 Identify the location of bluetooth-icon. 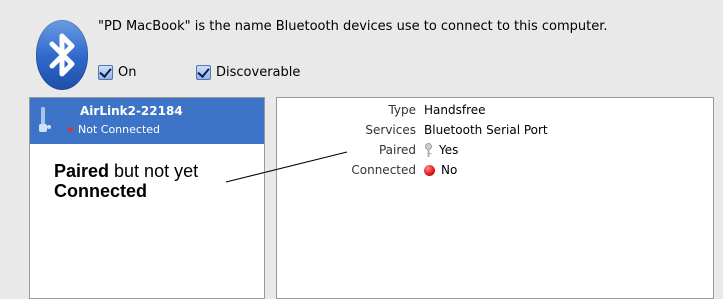
(62, 55).